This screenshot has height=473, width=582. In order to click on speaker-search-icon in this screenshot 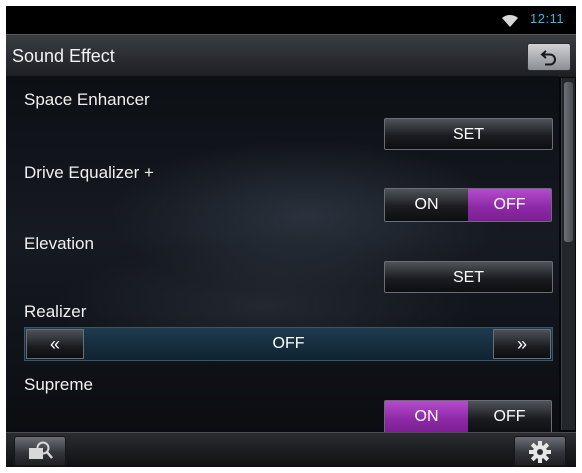, I will do `click(41, 450)`.